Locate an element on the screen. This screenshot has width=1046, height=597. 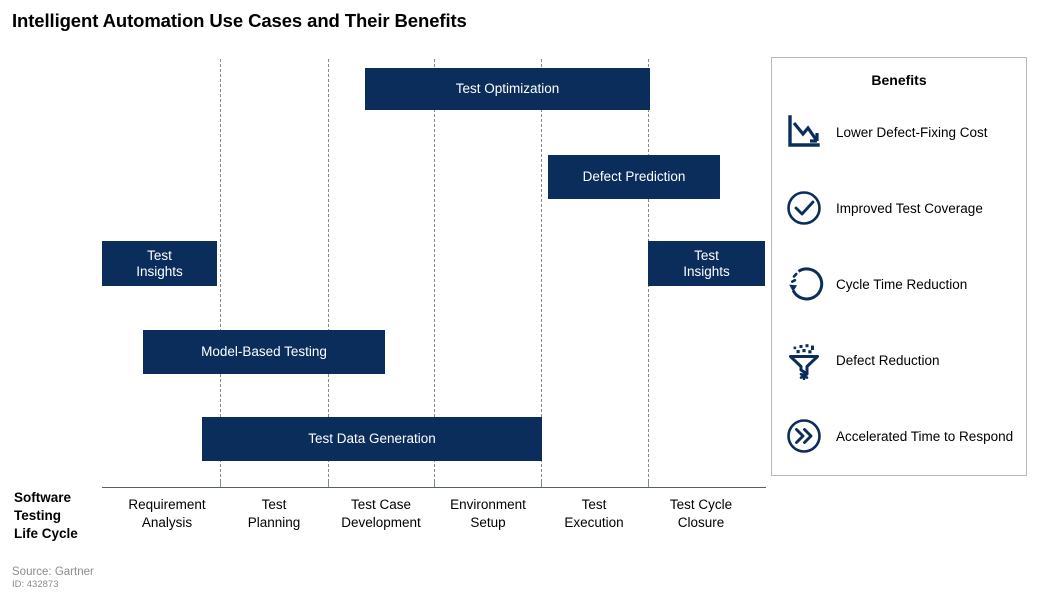
bar-test-insights-right: Test Insights is located at coordinates (706, 263).